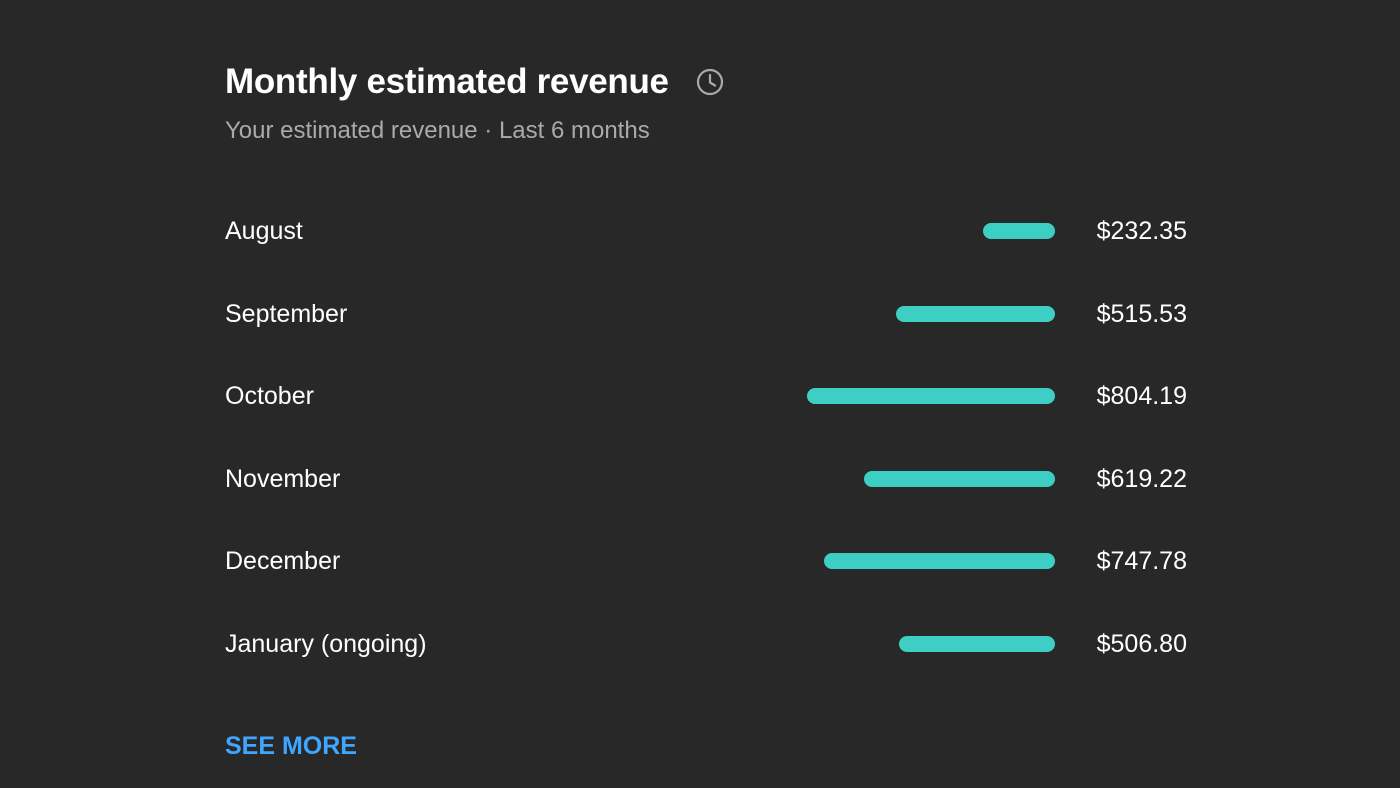  What do you see at coordinates (283, 478) in the screenshot?
I see `month-label: November` at bounding box center [283, 478].